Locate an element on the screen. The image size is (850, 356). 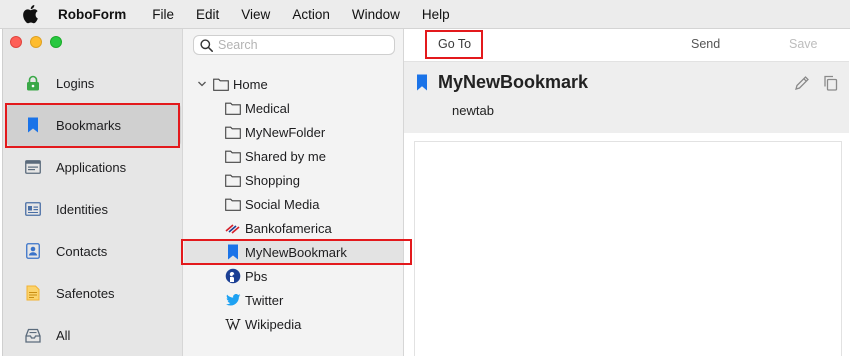
tree-item-pbs: Pbs is located at coordinates (246, 276).